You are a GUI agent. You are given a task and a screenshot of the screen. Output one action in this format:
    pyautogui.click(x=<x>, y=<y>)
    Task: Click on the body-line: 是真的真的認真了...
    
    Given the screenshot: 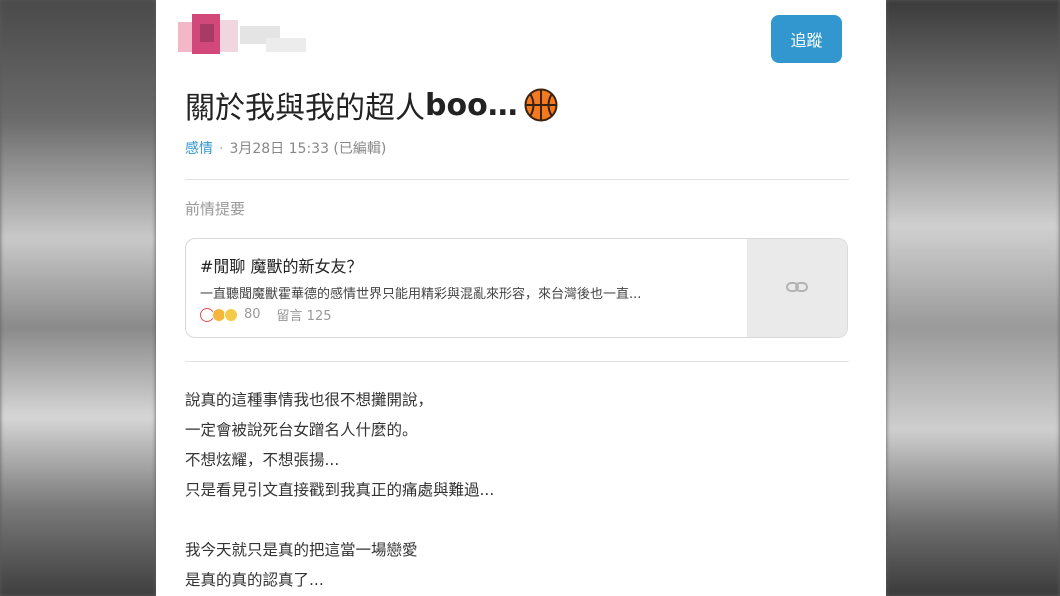 What is the action you would take?
    pyautogui.click(x=254, y=580)
    